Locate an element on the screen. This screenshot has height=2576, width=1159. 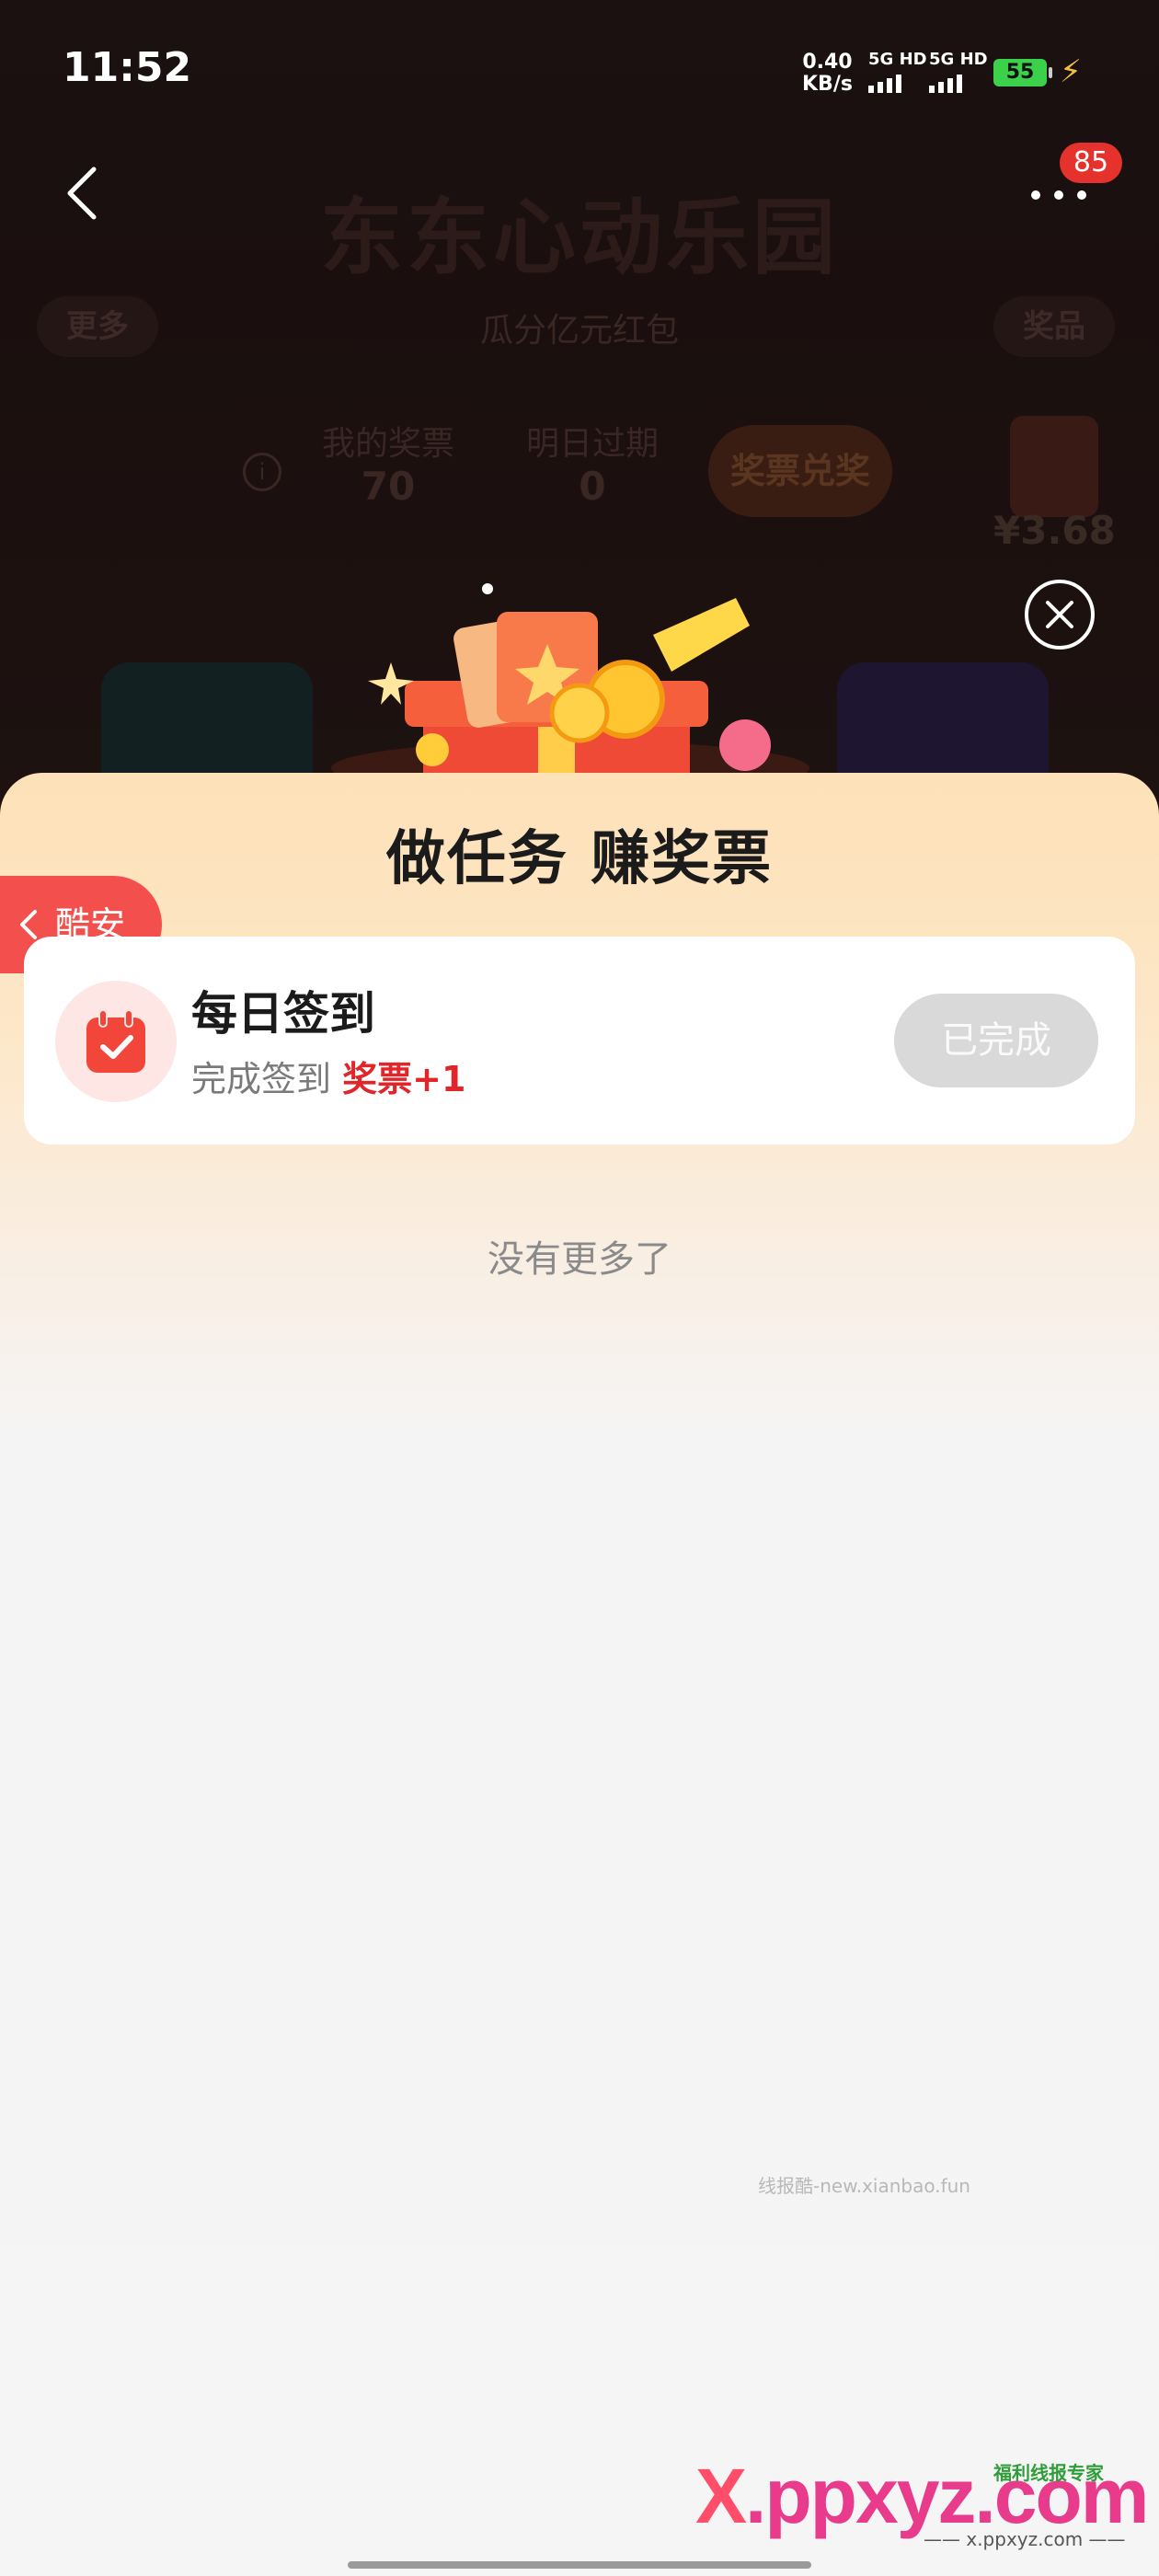
task-description: 完成签到 奖票+1 is located at coordinates (328, 1076).